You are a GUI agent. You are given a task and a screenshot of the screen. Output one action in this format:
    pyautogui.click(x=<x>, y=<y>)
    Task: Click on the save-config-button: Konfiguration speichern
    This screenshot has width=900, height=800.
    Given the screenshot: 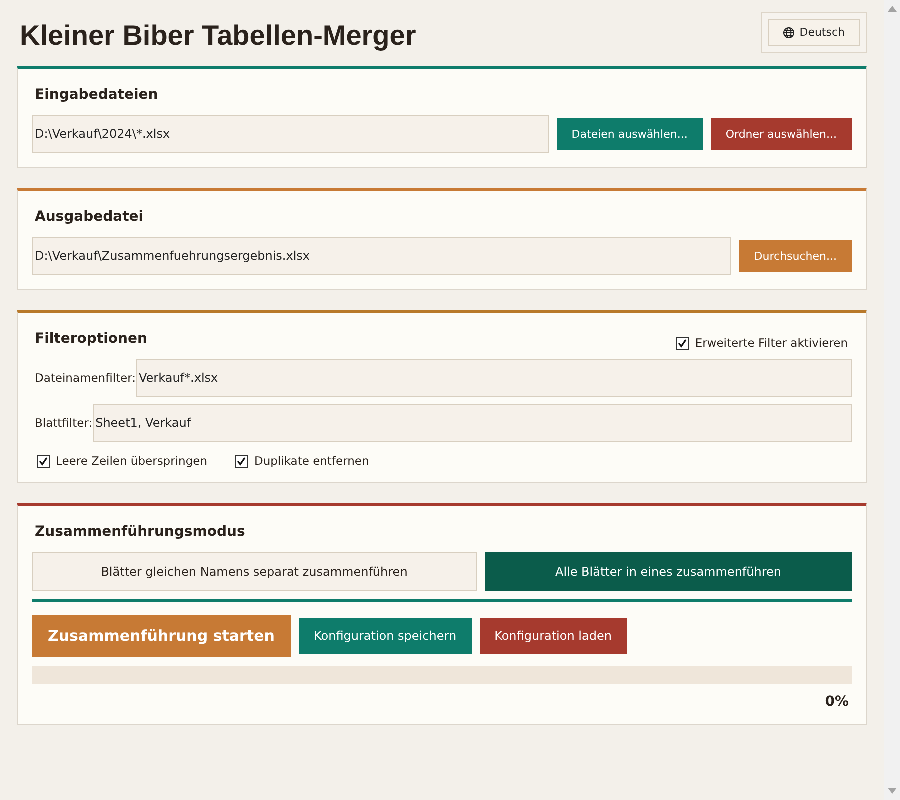 What is the action you would take?
    pyautogui.click(x=385, y=636)
    